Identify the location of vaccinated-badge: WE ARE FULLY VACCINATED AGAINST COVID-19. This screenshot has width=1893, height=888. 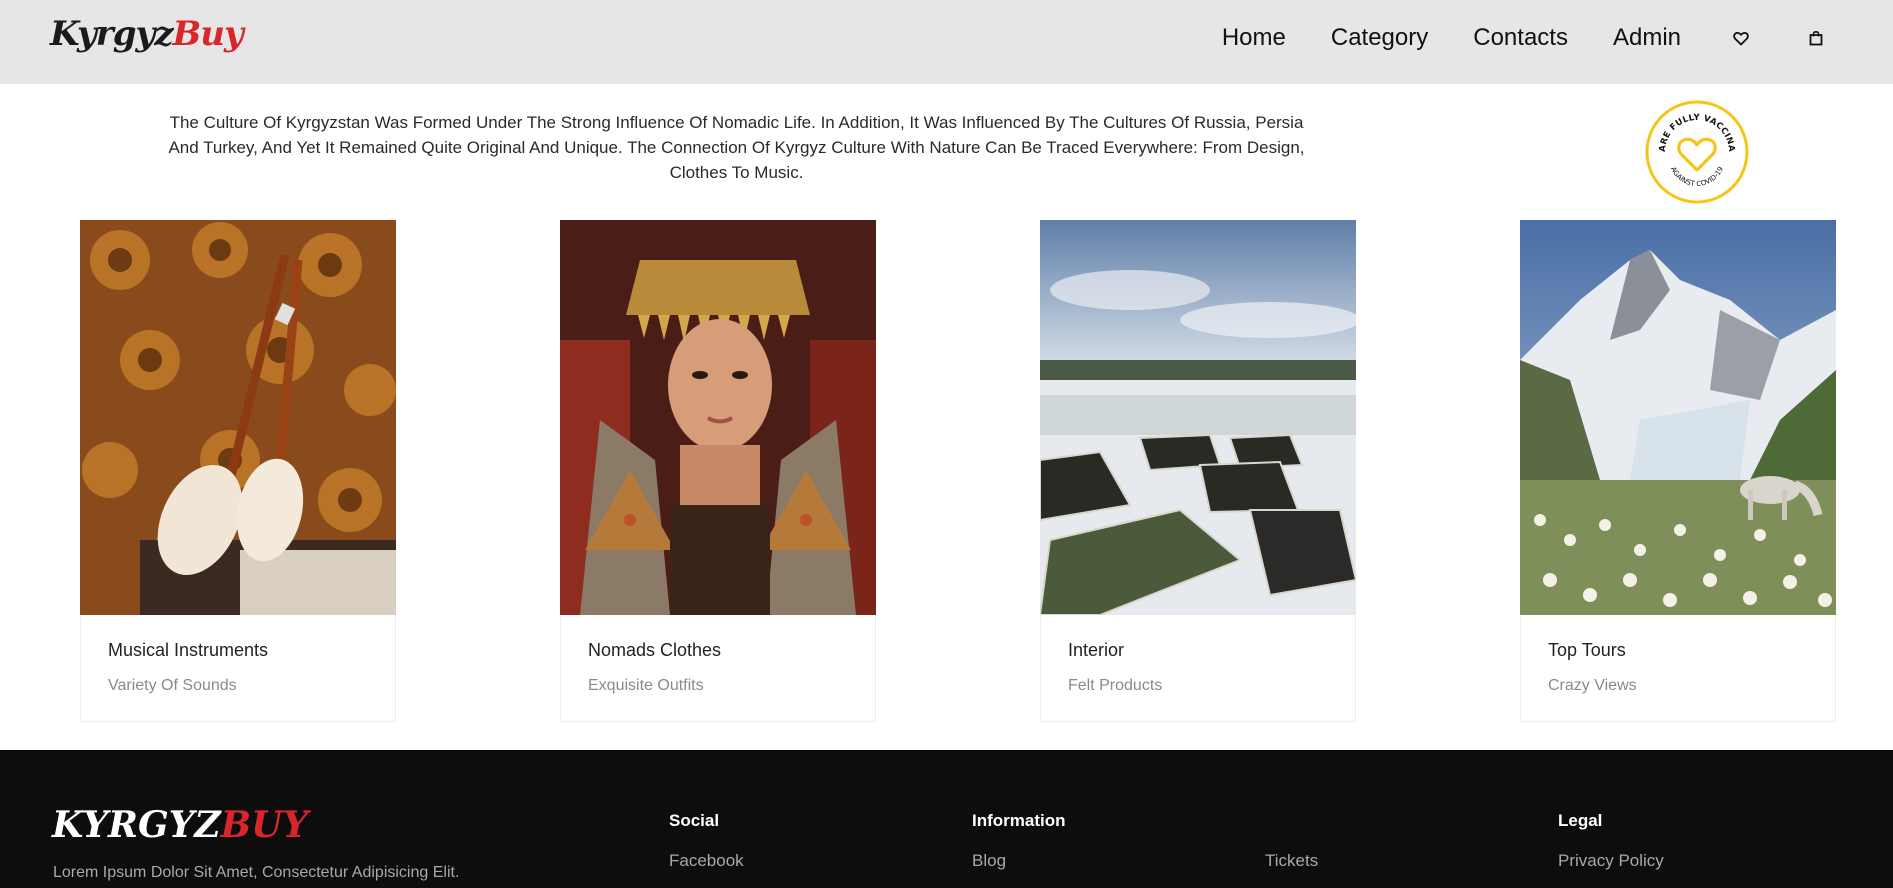
(1694, 148).